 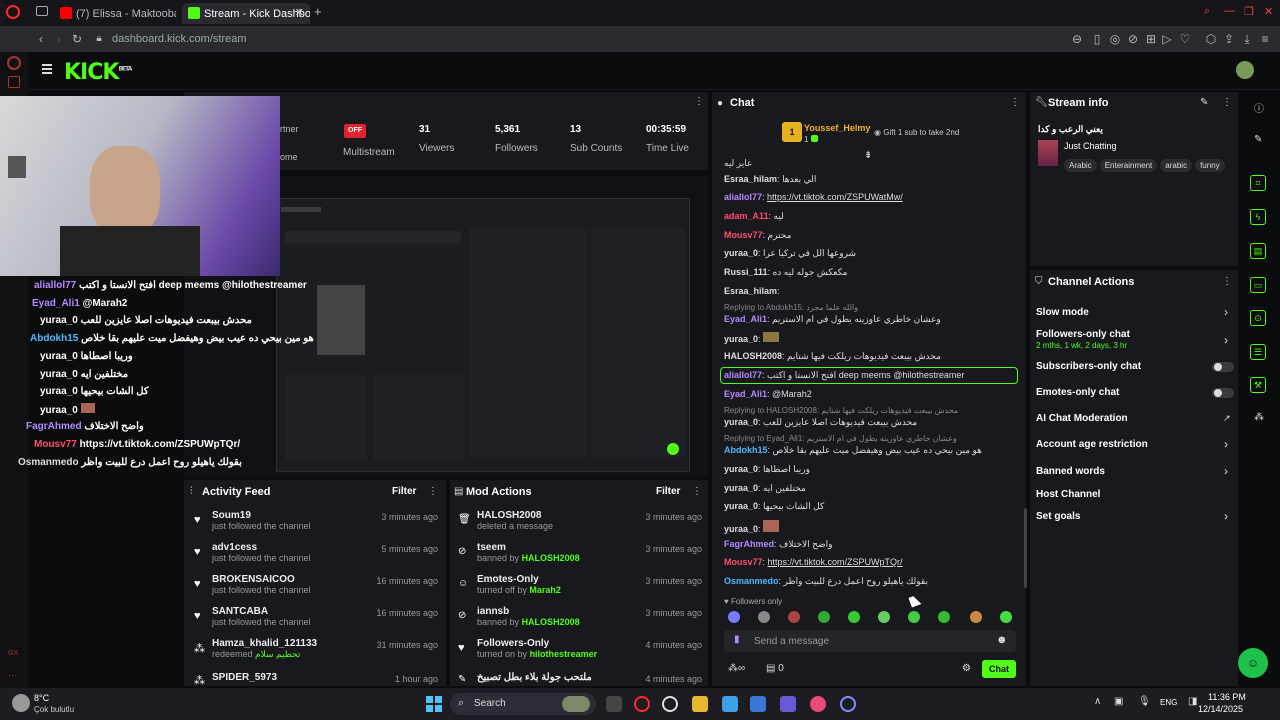 I want to click on set-goals-item: Set goals, so click(x=1058, y=516).